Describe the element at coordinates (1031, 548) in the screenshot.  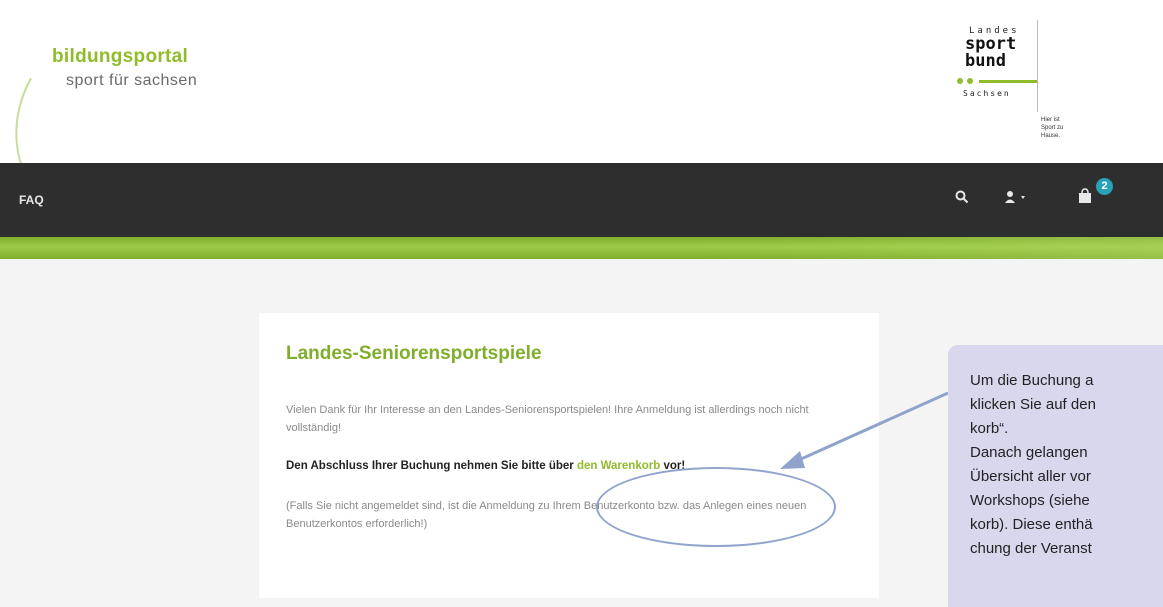
I see `callout-line: chung der Veranst` at that location.